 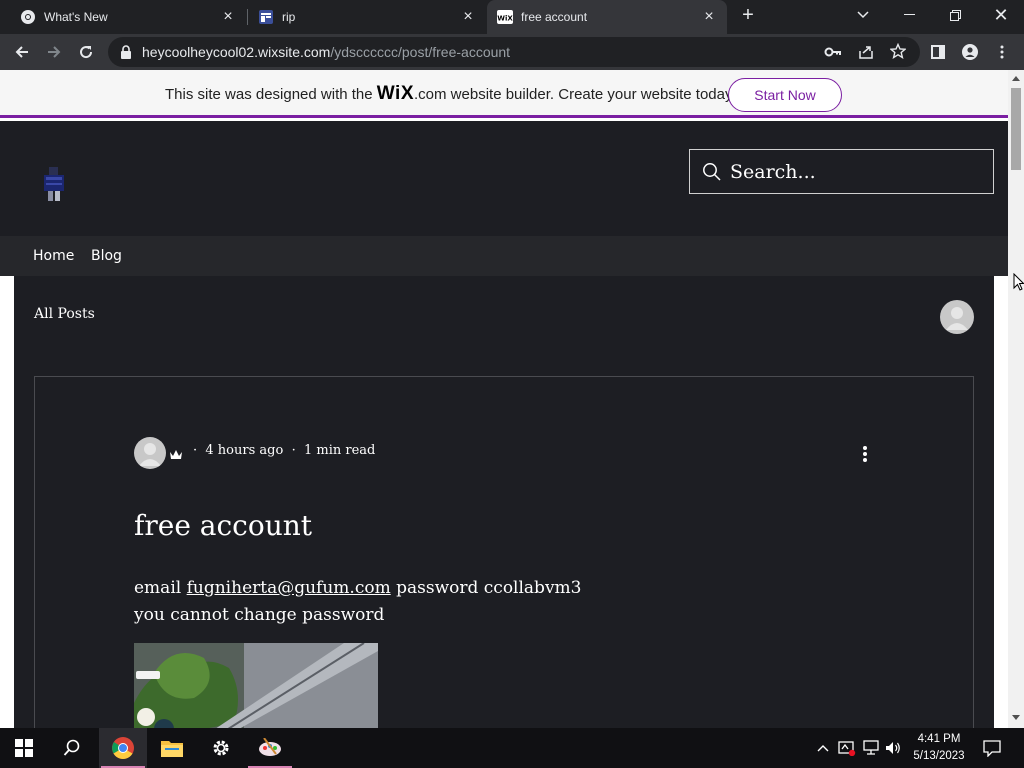 What do you see at coordinates (893, 748) in the screenshot?
I see `volume-icon` at bounding box center [893, 748].